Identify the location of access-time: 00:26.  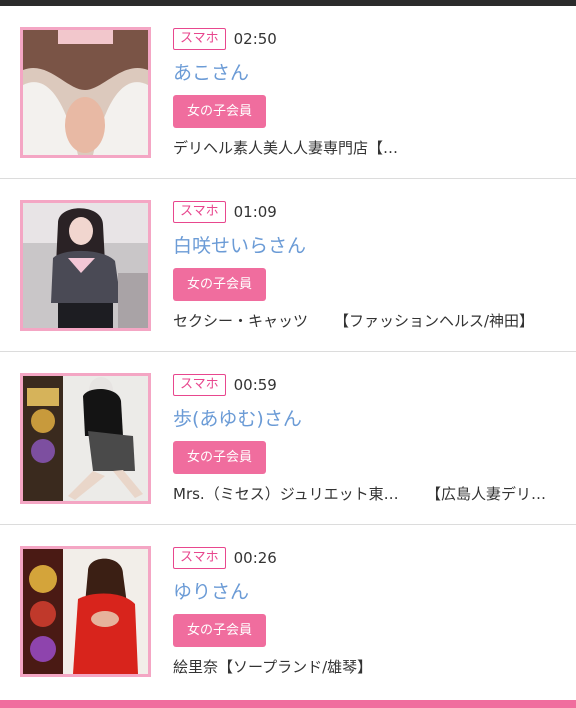
(255, 558).